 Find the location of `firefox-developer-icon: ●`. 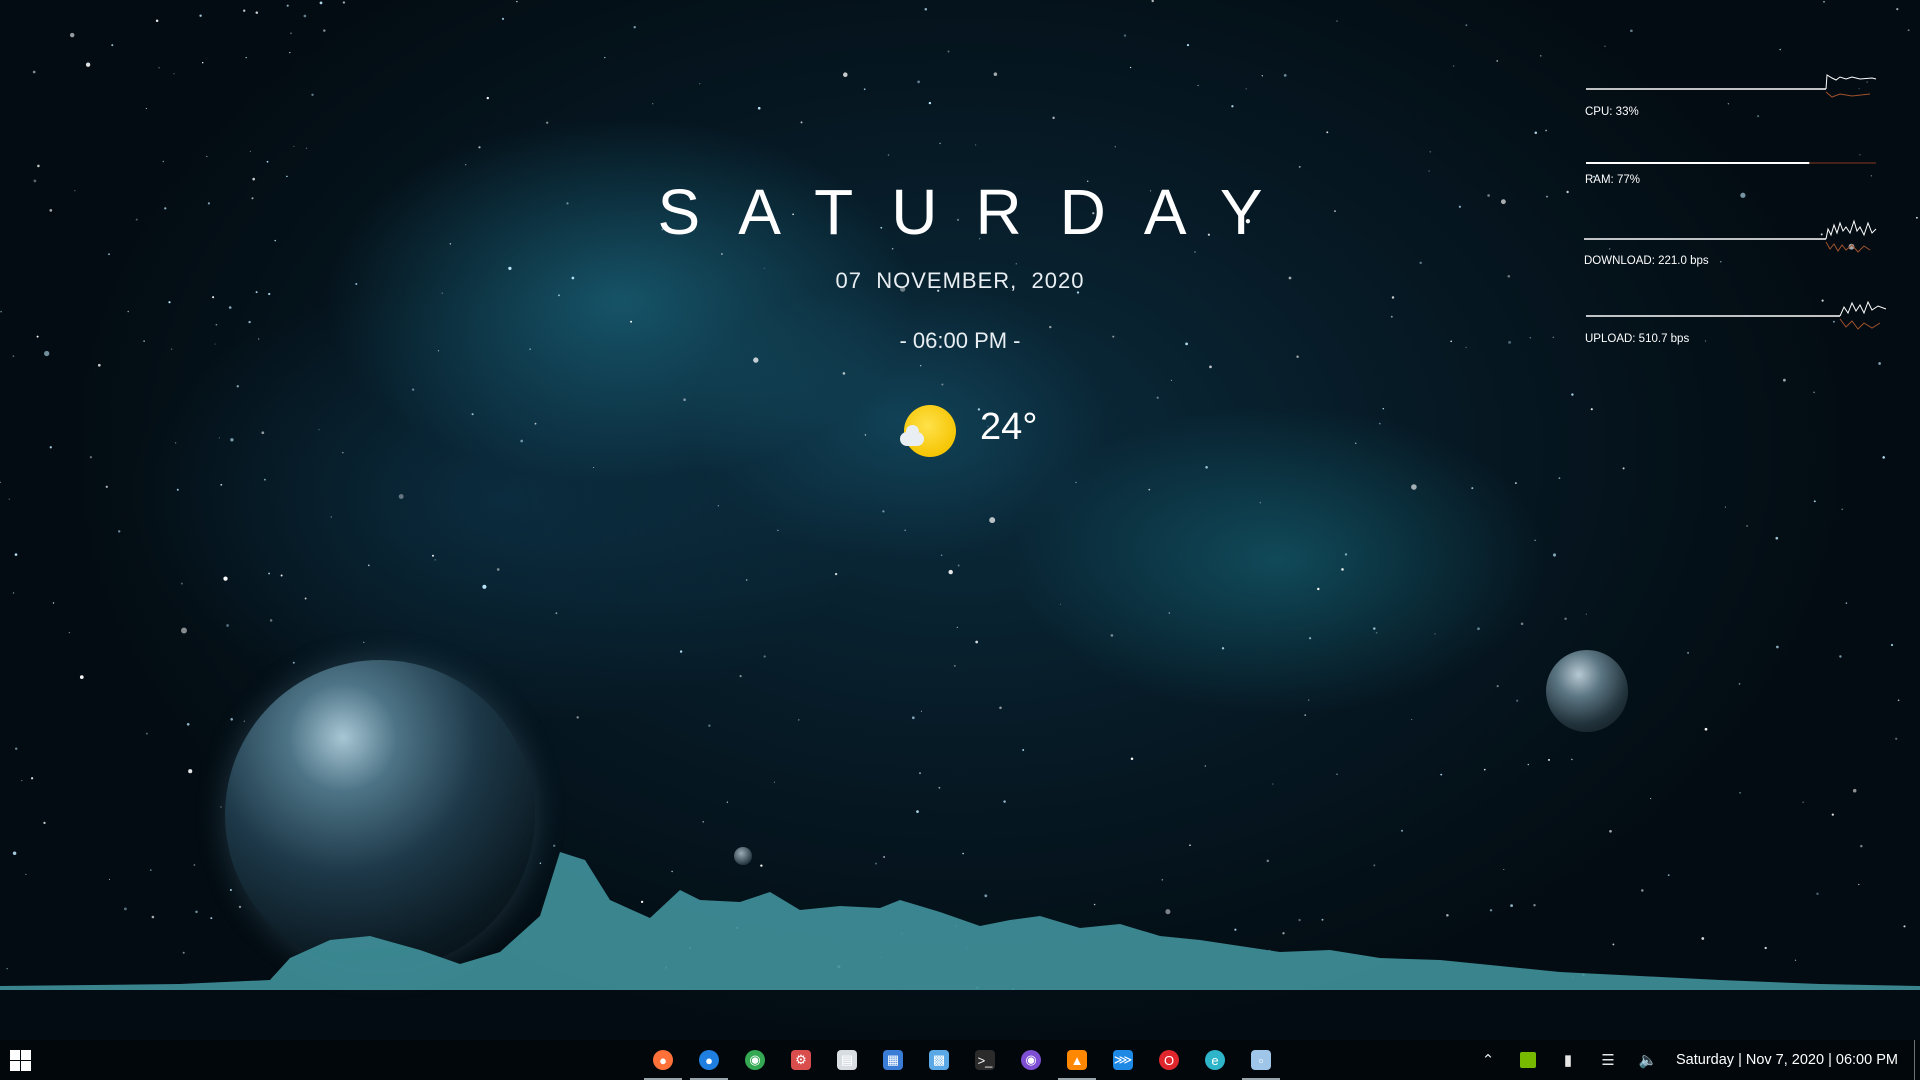

firefox-developer-icon: ● is located at coordinates (709, 1060).